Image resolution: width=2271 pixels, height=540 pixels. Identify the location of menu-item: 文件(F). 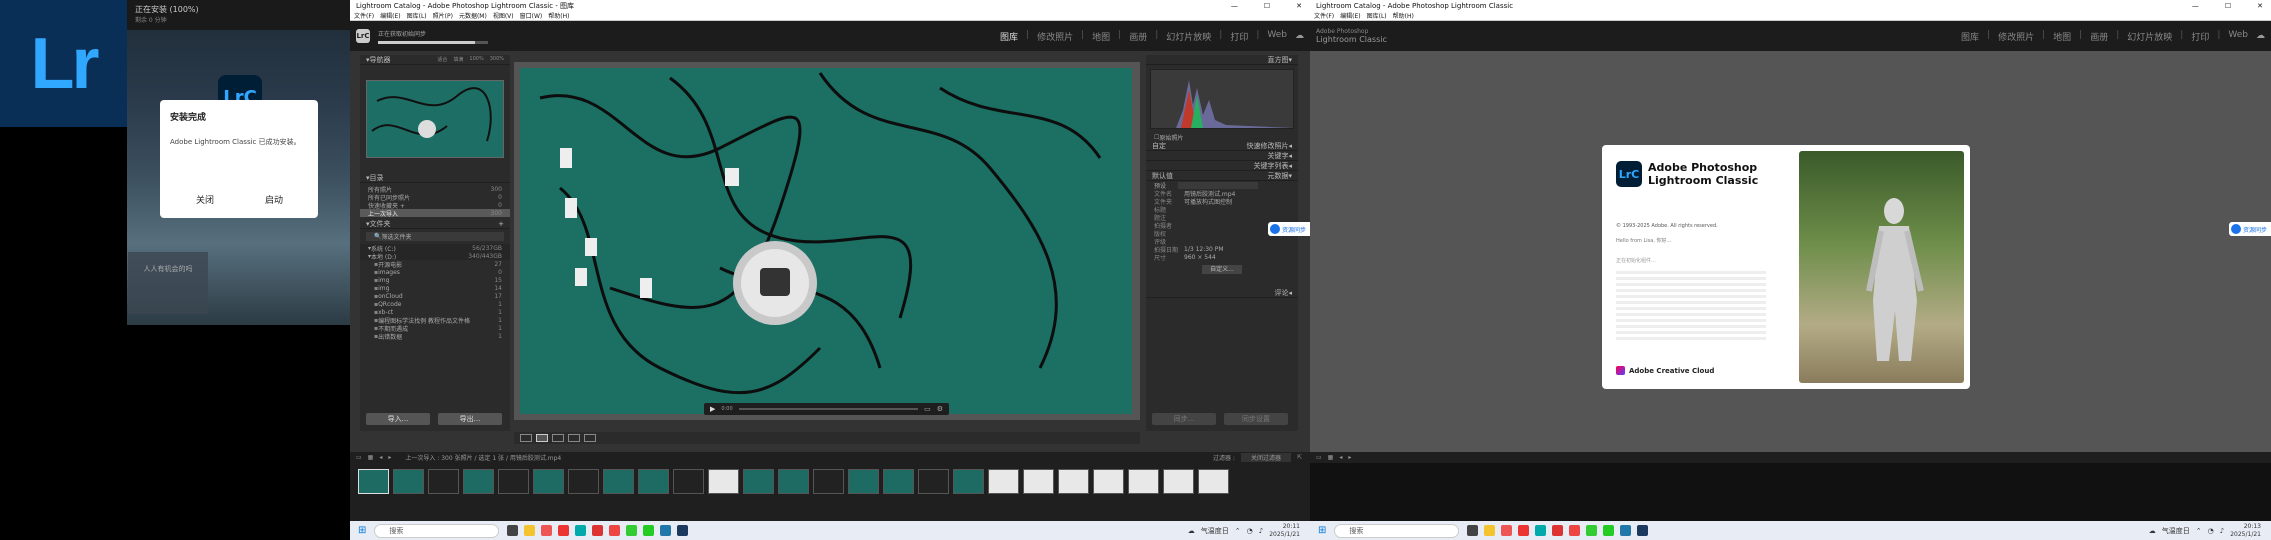
(364, 15).